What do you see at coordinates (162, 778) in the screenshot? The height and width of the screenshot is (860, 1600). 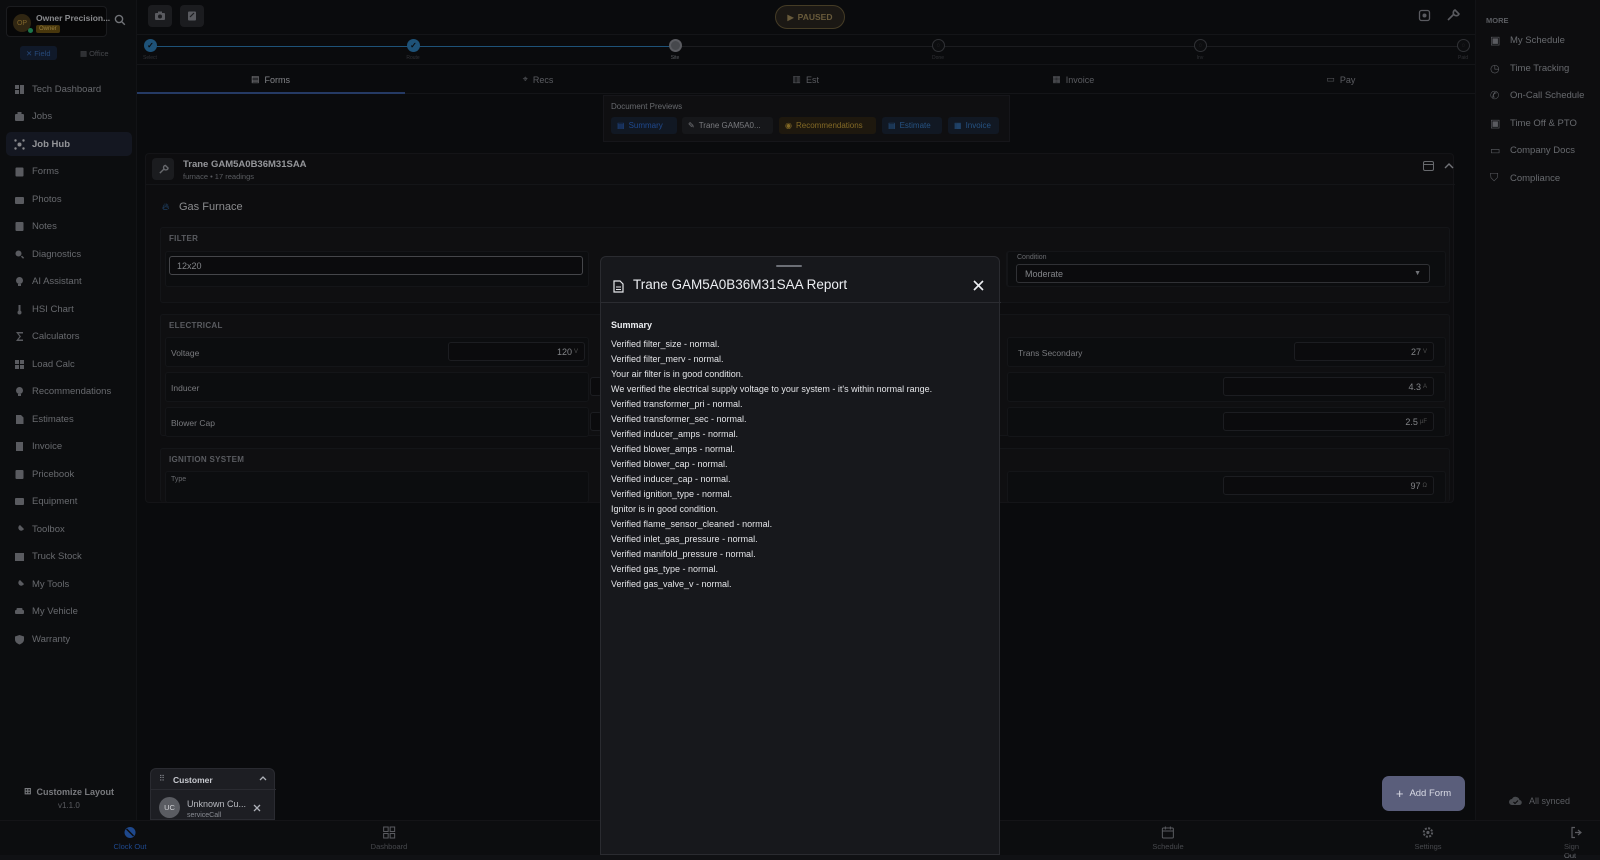 I see `drag-handle-icon: ⠿` at bounding box center [162, 778].